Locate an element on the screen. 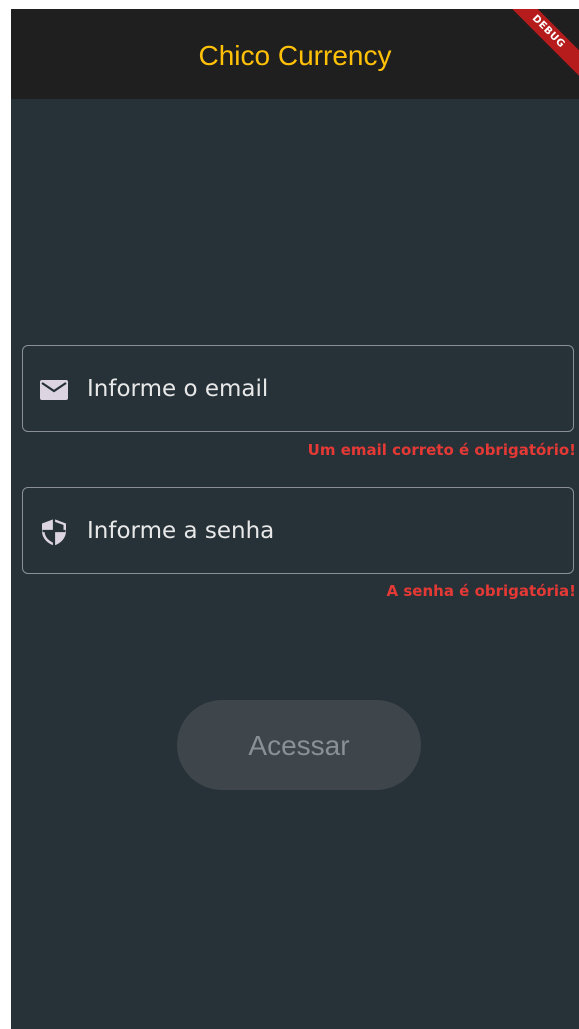  password-error-text: A senha é obrigatória! is located at coordinates (481, 591).